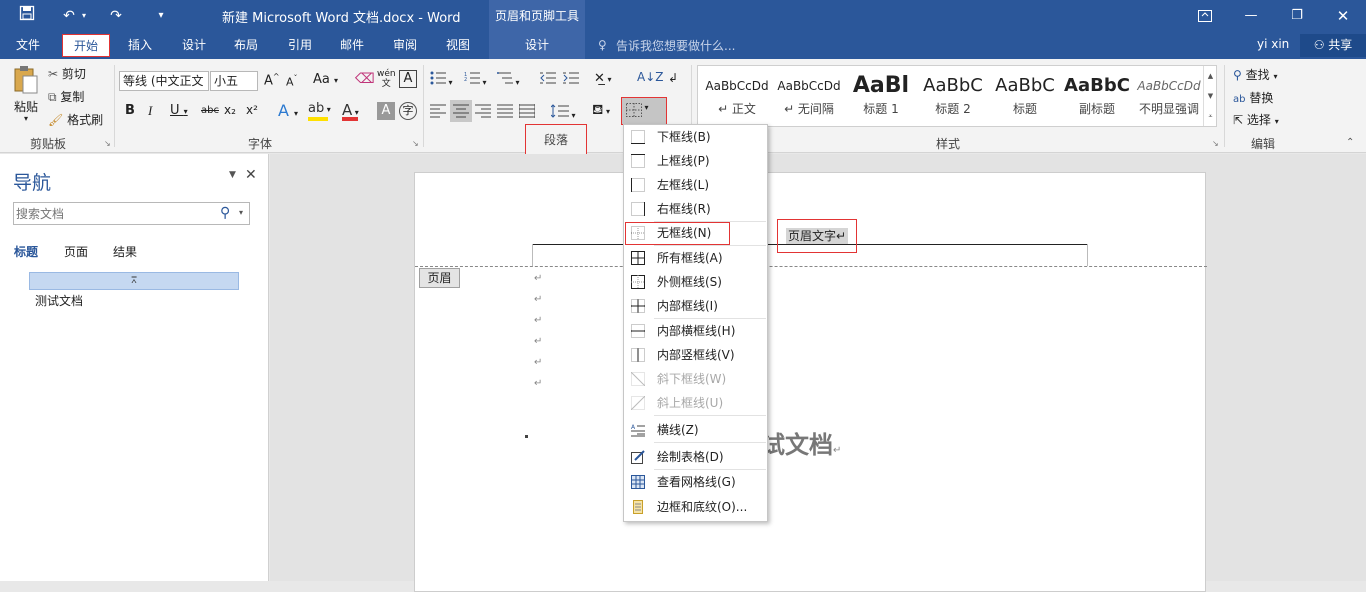 The image size is (1366, 592). I want to click on enclose-characters-icon: 字, so click(408, 111).